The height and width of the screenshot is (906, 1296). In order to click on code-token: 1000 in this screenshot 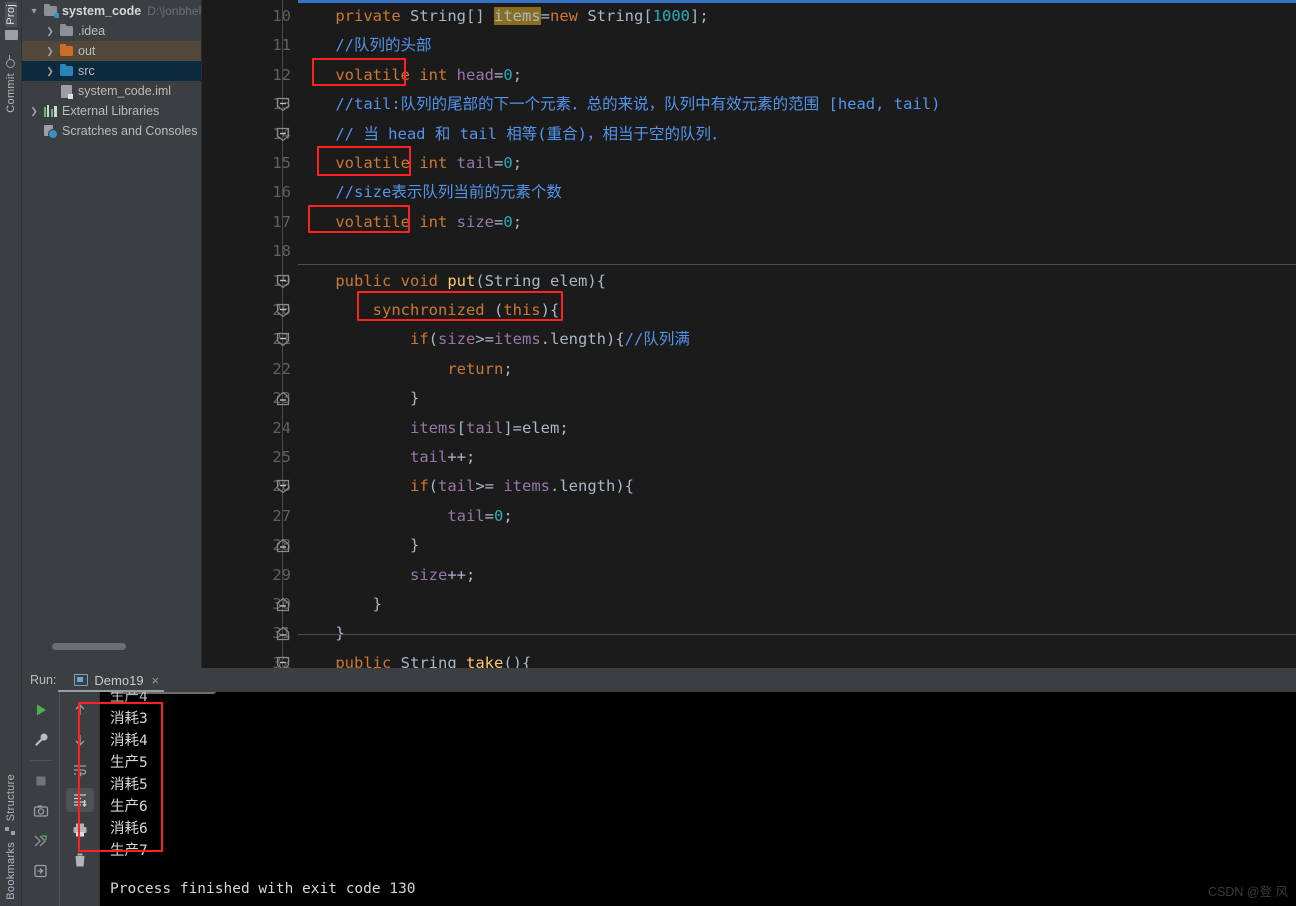, I will do `click(671, 16)`.